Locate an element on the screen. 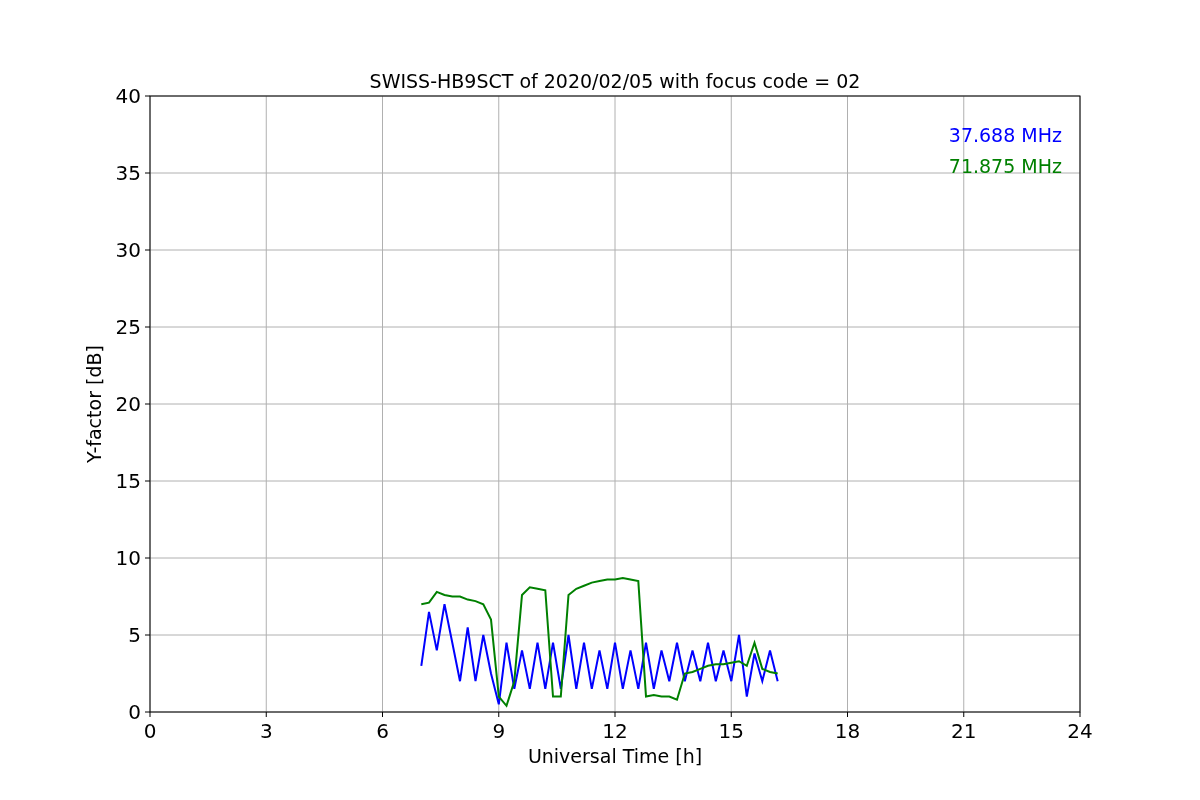 The width and height of the screenshot is (1200, 800). x-tick-label: 12 is located at coordinates (615, 731).